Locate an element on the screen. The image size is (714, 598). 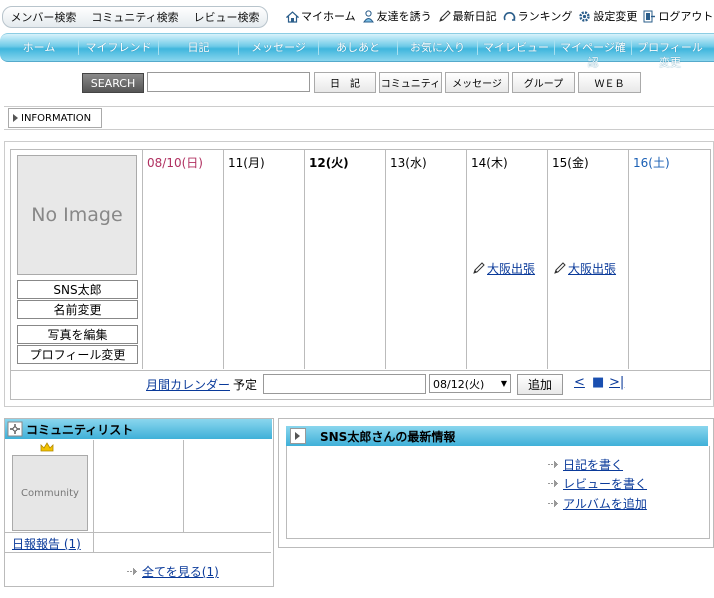
nav-home: ホーム is located at coordinates (39, 47).